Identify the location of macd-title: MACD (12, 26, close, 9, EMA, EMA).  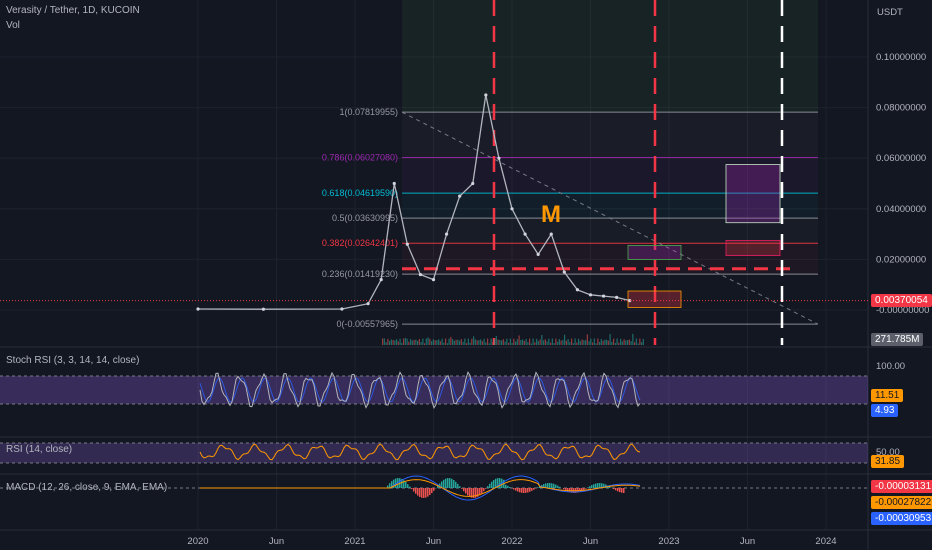
(87, 487).